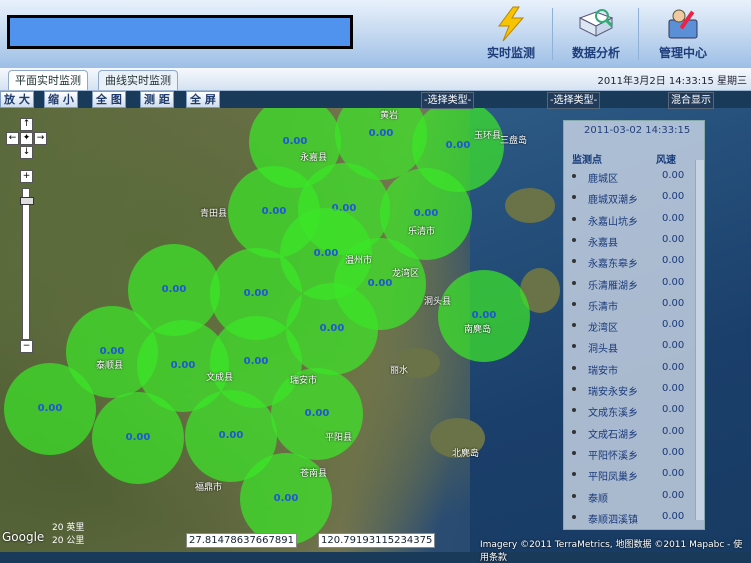 The height and width of the screenshot is (563, 751). I want to click on pan-left-button: ←, so click(12, 138).